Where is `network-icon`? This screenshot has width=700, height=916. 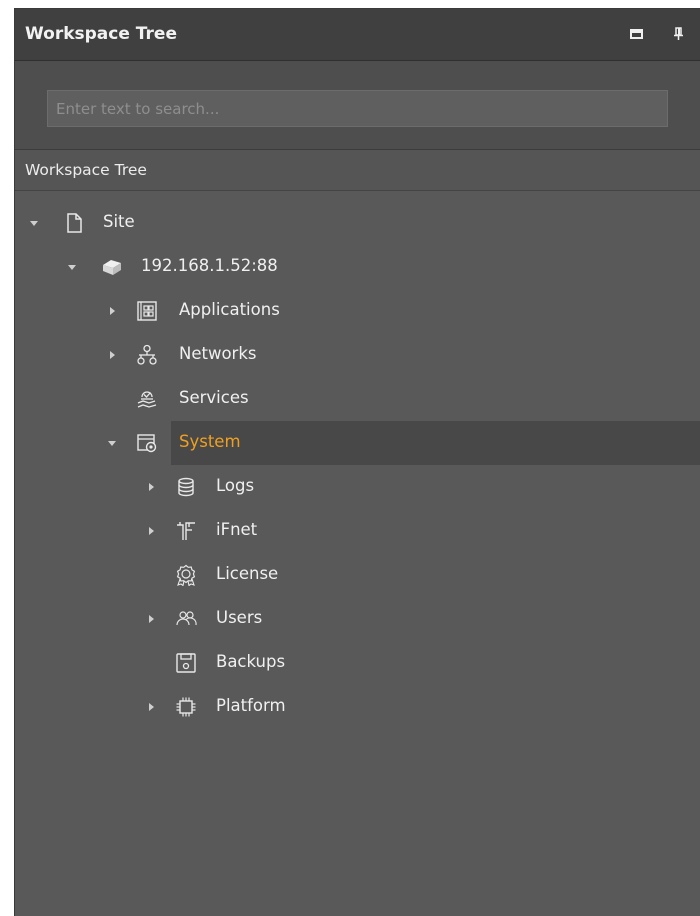
network-icon is located at coordinates (147, 354).